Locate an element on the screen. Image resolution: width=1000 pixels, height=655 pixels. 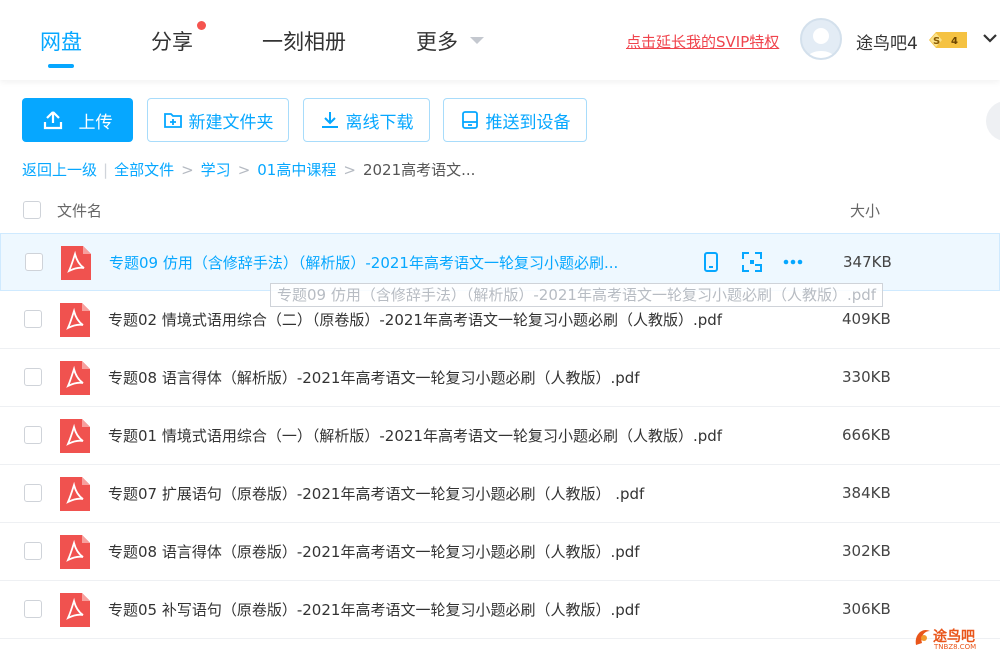
phone-icon is located at coordinates (711, 262).